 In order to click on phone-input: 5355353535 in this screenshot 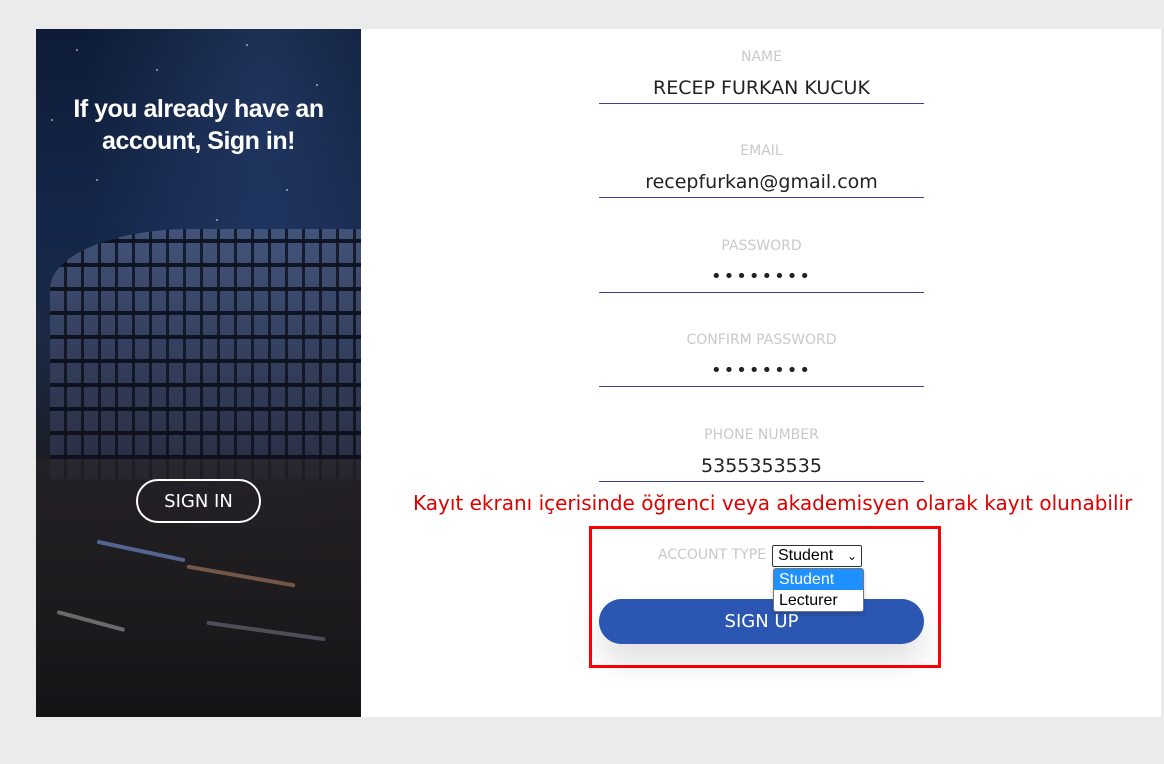, I will do `click(761, 466)`.